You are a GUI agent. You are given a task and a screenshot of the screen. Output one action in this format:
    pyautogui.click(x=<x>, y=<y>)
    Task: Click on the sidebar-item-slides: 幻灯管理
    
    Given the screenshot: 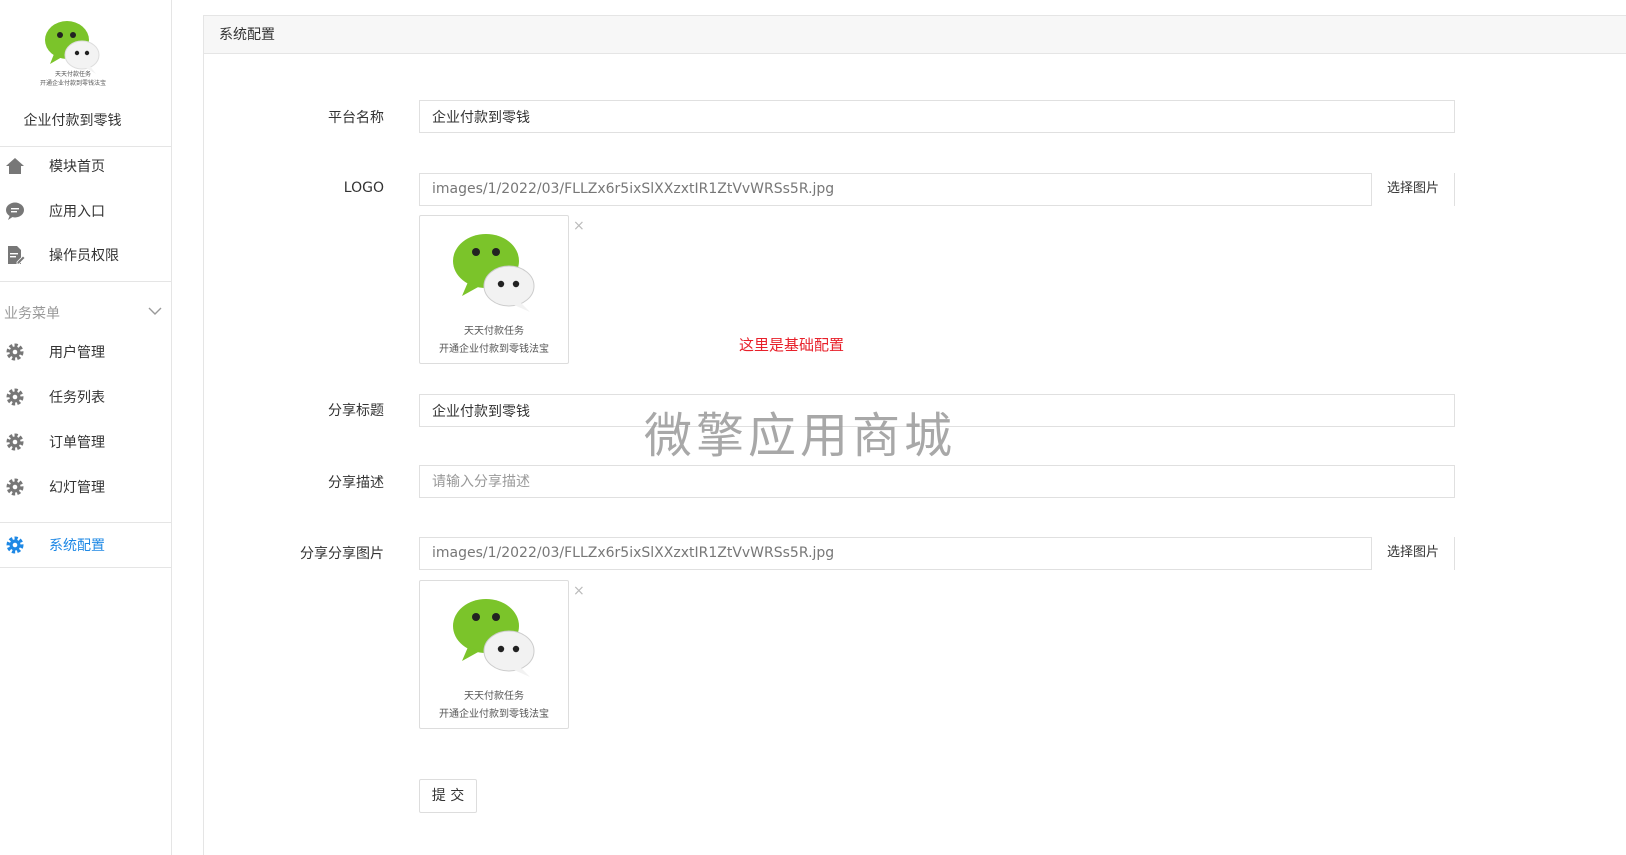 What is the action you would take?
    pyautogui.click(x=86, y=487)
    